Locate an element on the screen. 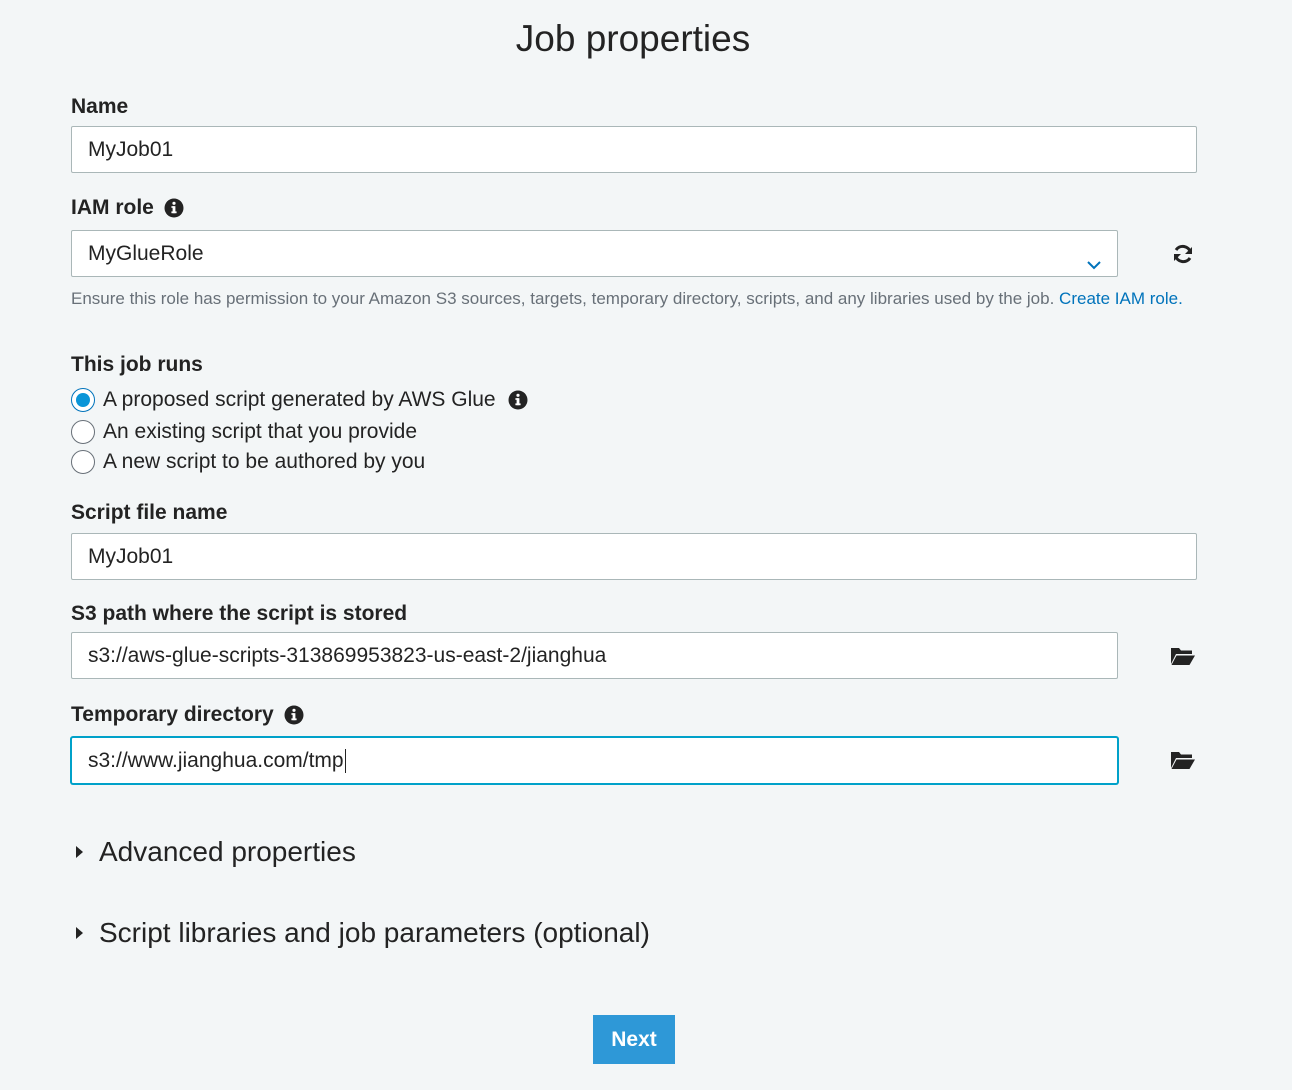  temp-dir-label: Temporary directory is located at coordinates (187, 715).